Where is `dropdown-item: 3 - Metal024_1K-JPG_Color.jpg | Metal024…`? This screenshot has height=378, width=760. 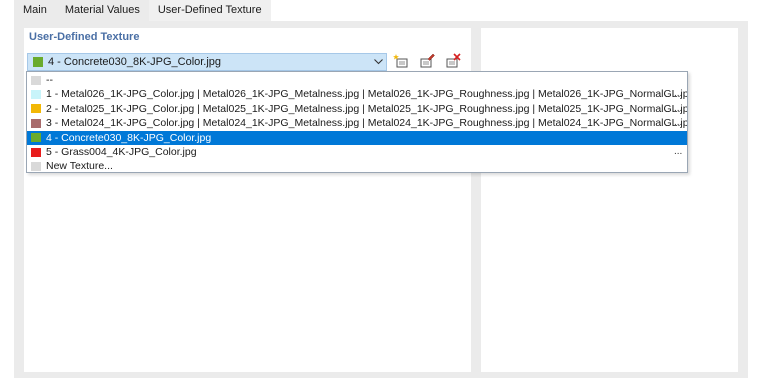 dropdown-item: 3 - Metal024_1K-JPG_Color.jpg | Metal024… is located at coordinates (357, 123).